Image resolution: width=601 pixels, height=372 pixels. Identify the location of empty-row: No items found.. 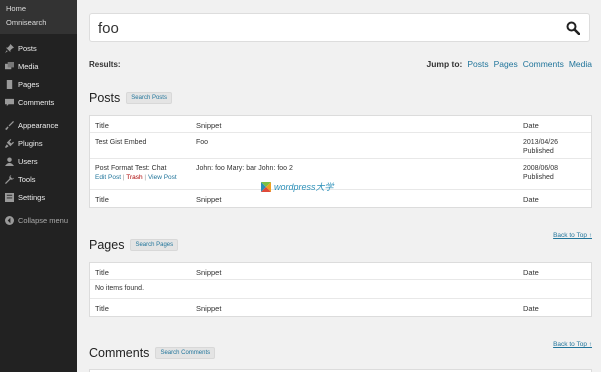
(340, 289).